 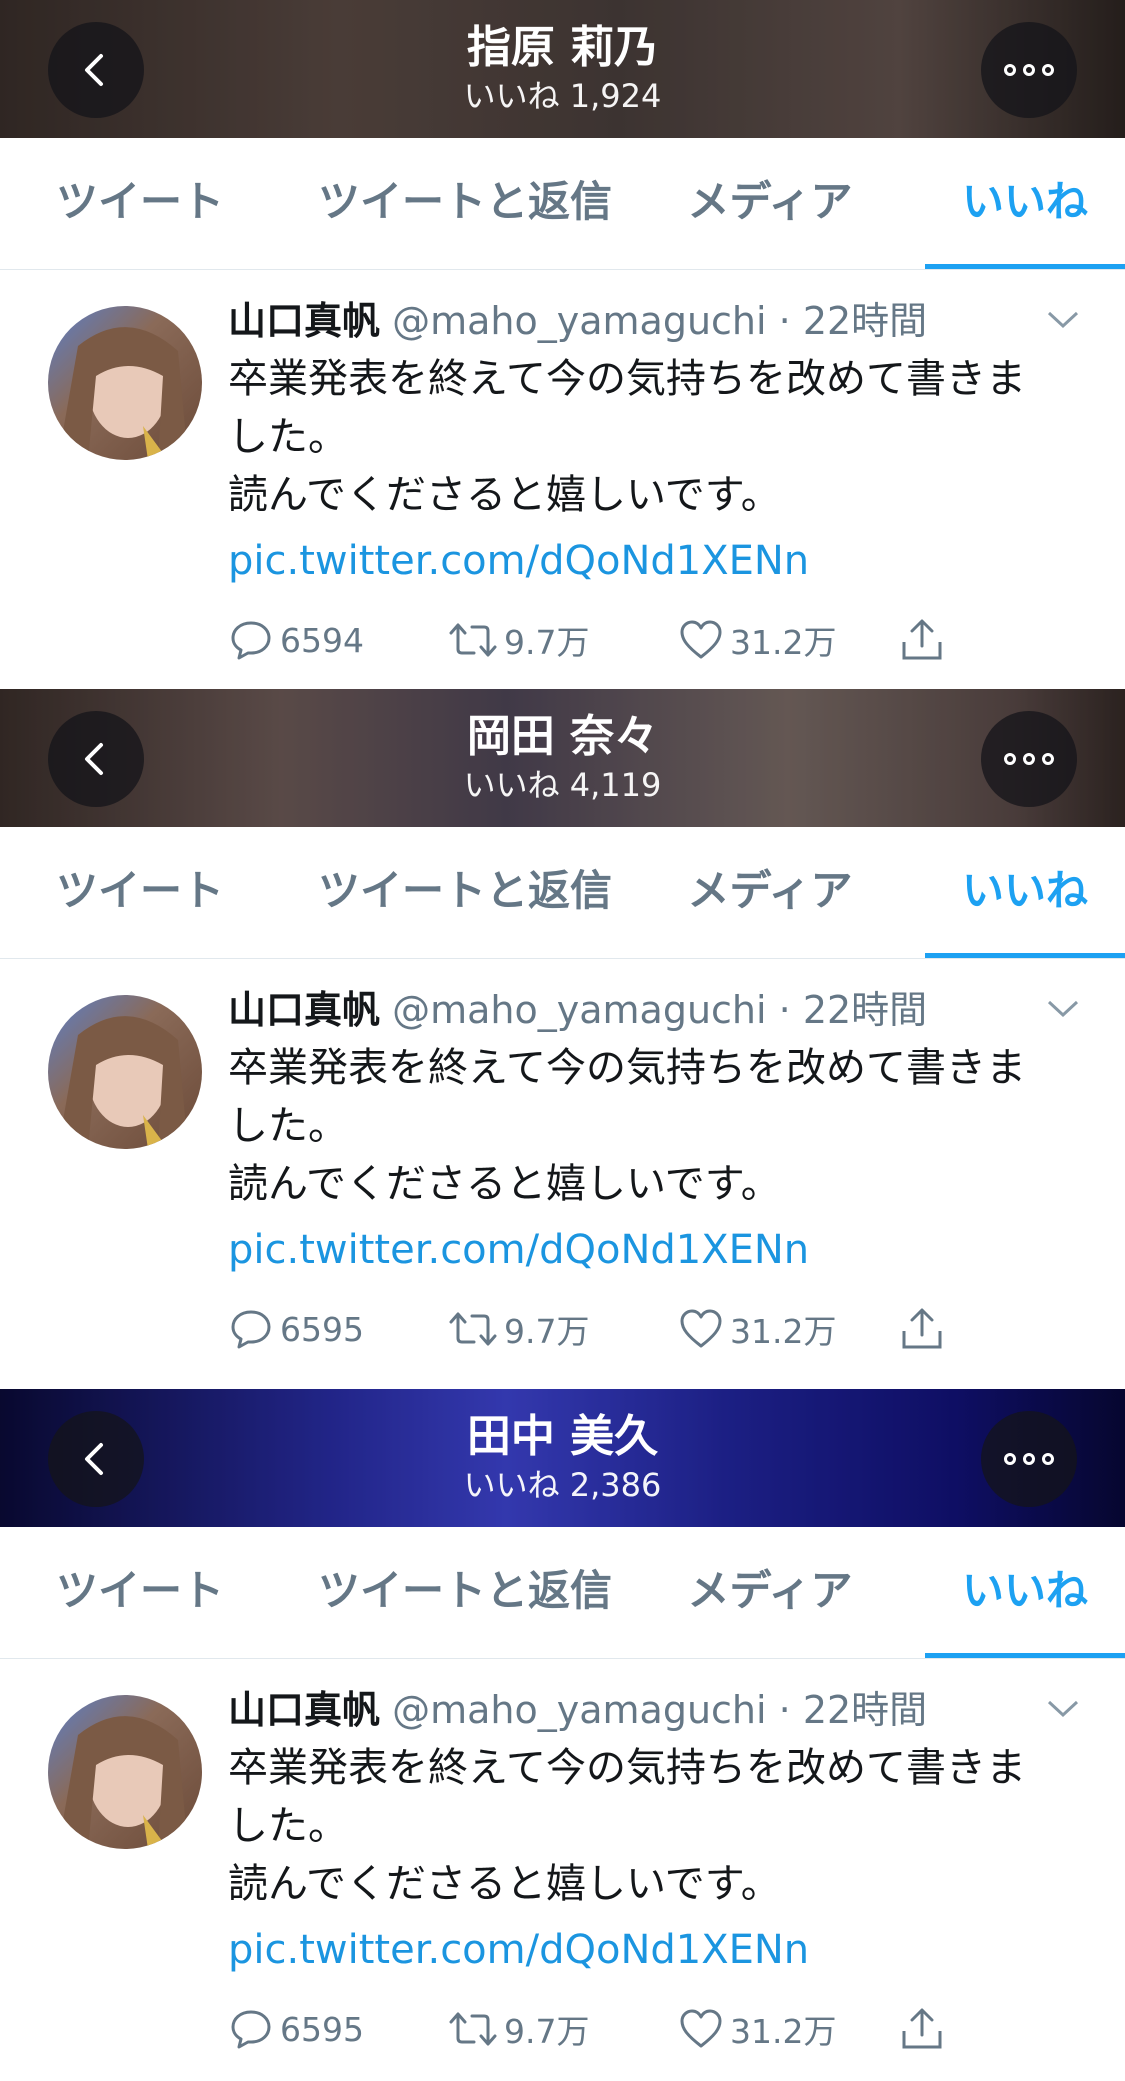 I want to click on likes-count: いいね 2,386, so click(x=562, y=1485).